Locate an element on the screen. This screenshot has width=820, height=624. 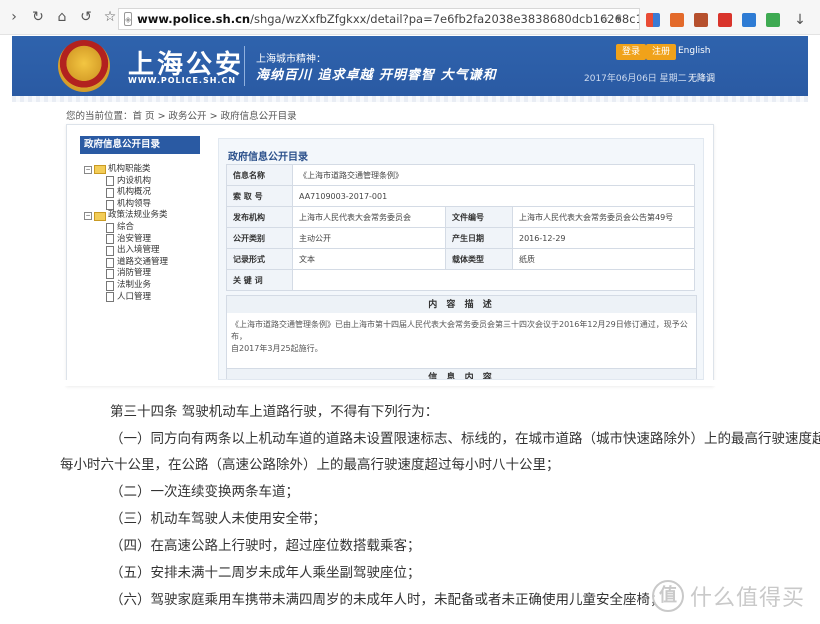
carrier-label: 载体类型 is located at coordinates (479, 259).